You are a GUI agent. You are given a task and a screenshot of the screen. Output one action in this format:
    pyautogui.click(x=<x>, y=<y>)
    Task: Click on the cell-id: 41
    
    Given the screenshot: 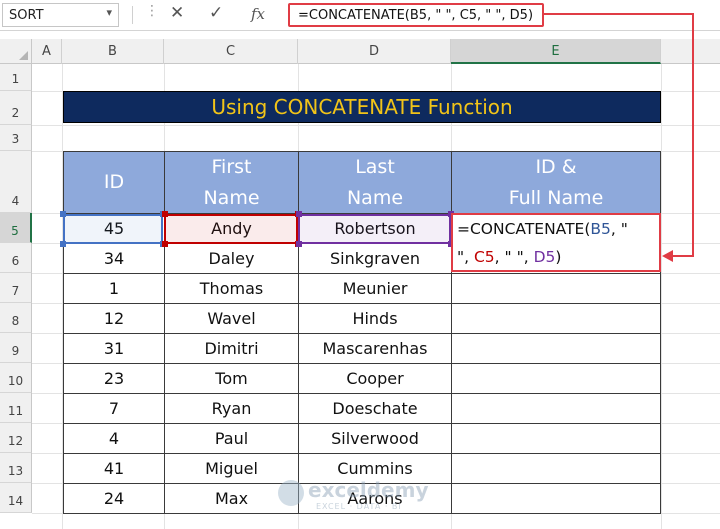 What is the action you would take?
    pyautogui.click(x=114, y=468)
    